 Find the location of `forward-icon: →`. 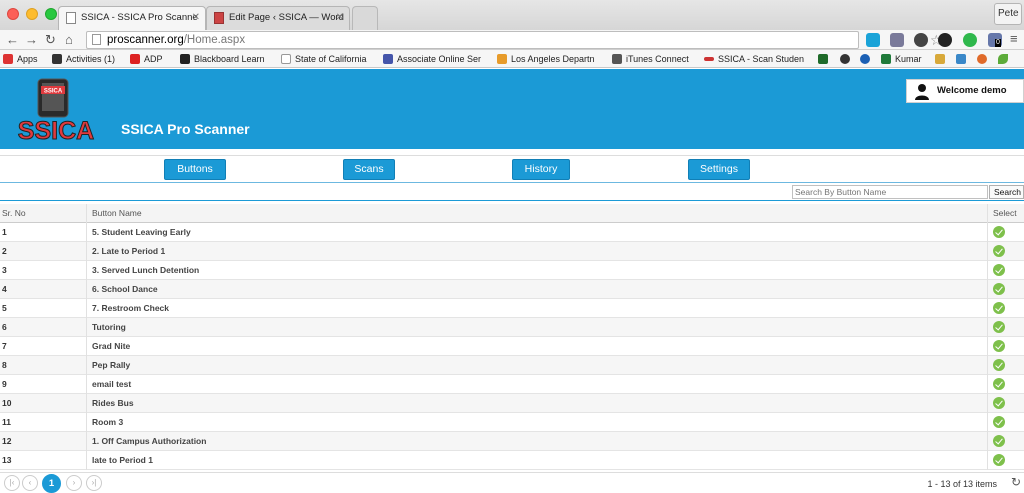

forward-icon: → is located at coordinates (31, 40).